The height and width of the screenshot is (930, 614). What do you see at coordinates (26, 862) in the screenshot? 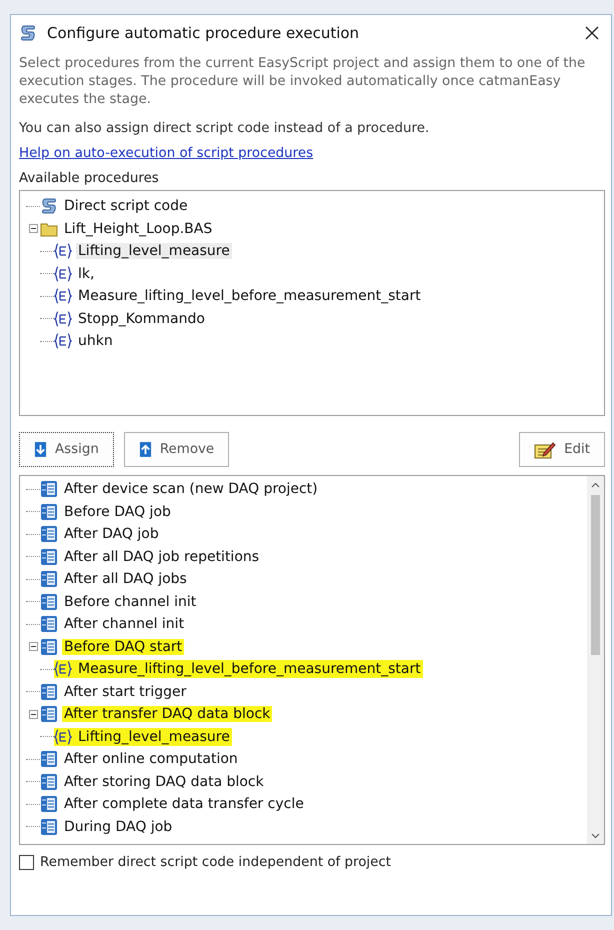
I see `checkbox` at bounding box center [26, 862].